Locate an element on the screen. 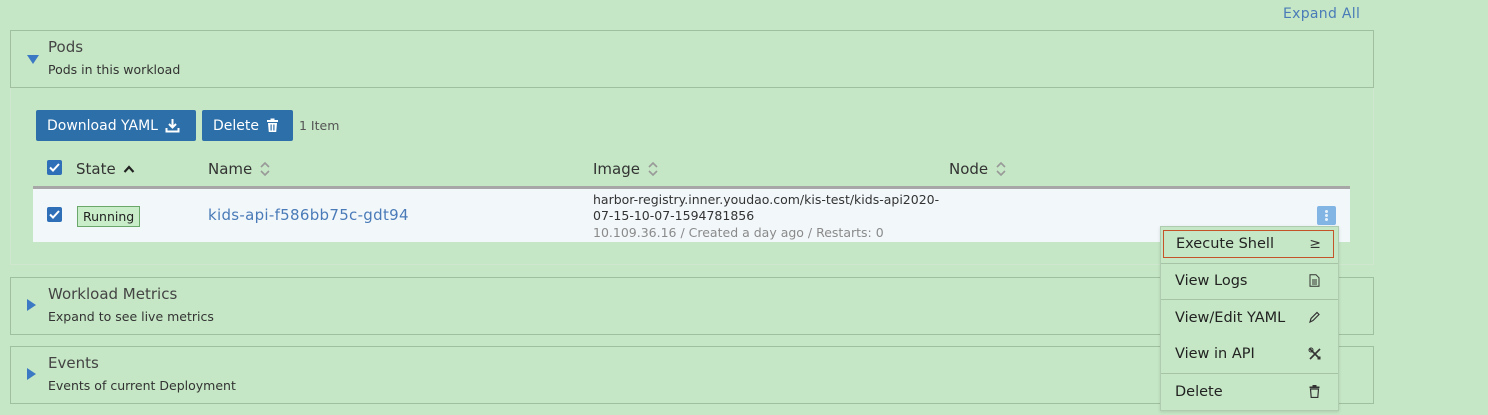 Image resolution: width=1488 pixels, height=415 pixels. events-subtitle: Events of current Deployment is located at coordinates (142, 385).